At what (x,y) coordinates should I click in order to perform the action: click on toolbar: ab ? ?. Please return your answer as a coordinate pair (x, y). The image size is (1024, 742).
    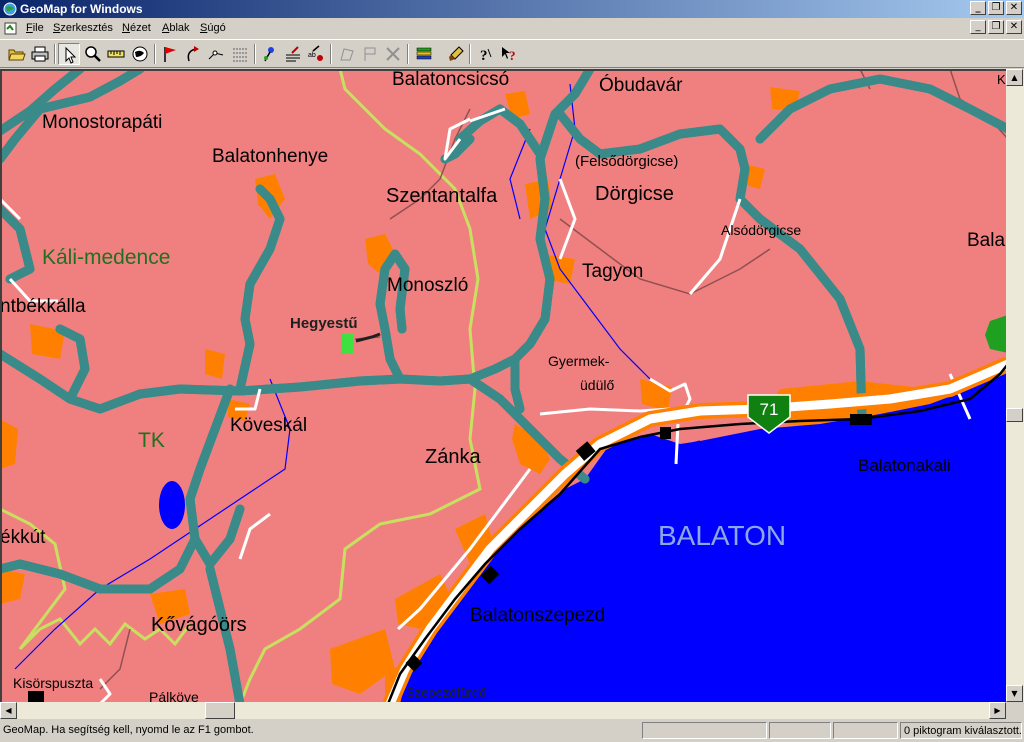
    Looking at the image, I should click on (512, 53).